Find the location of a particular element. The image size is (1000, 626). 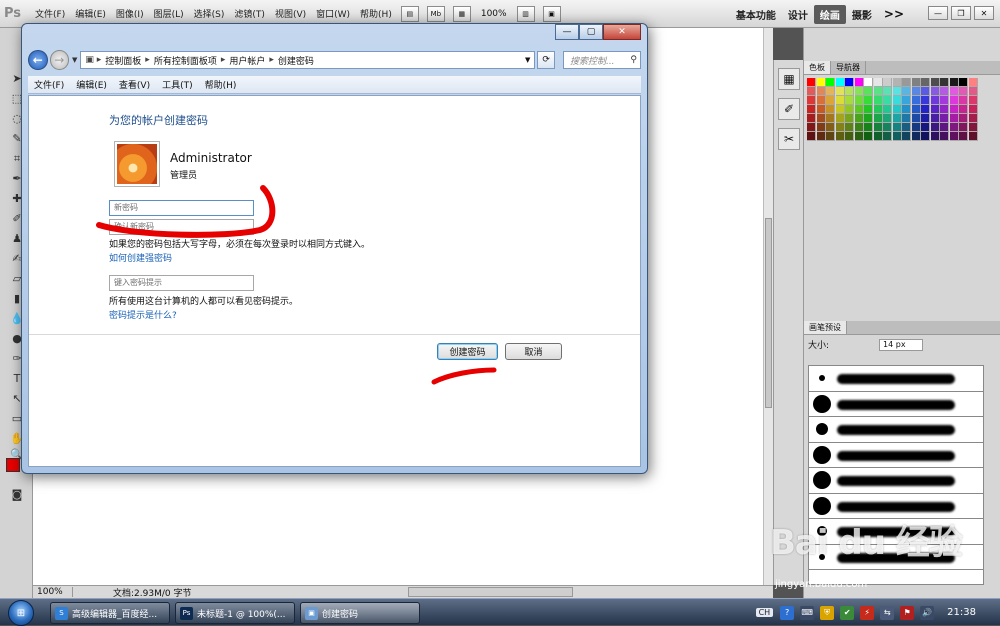

brush-panel-icon: ✐ is located at coordinates (789, 109).